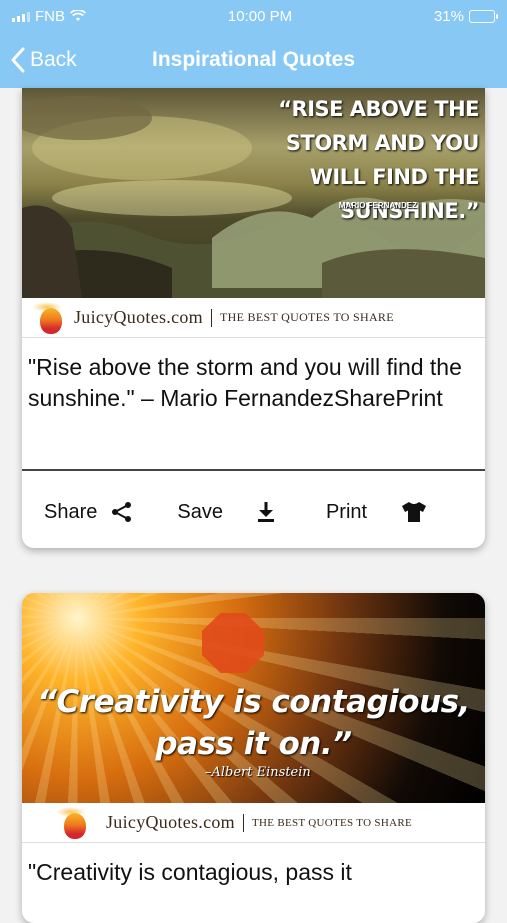 Image resolution: width=507 pixels, height=923 pixels. I want to click on carrier-info: FNB, so click(49, 16).